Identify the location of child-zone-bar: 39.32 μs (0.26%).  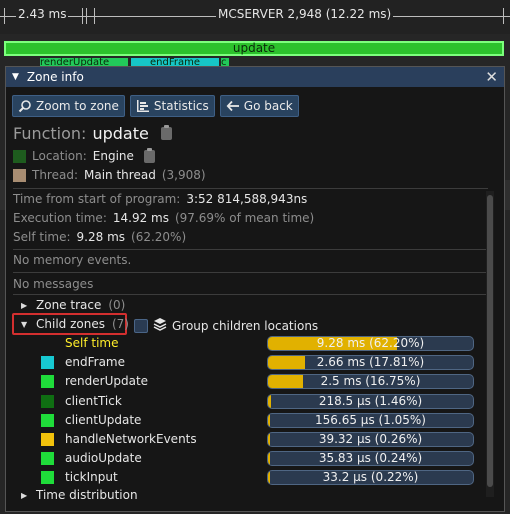
(370, 439).